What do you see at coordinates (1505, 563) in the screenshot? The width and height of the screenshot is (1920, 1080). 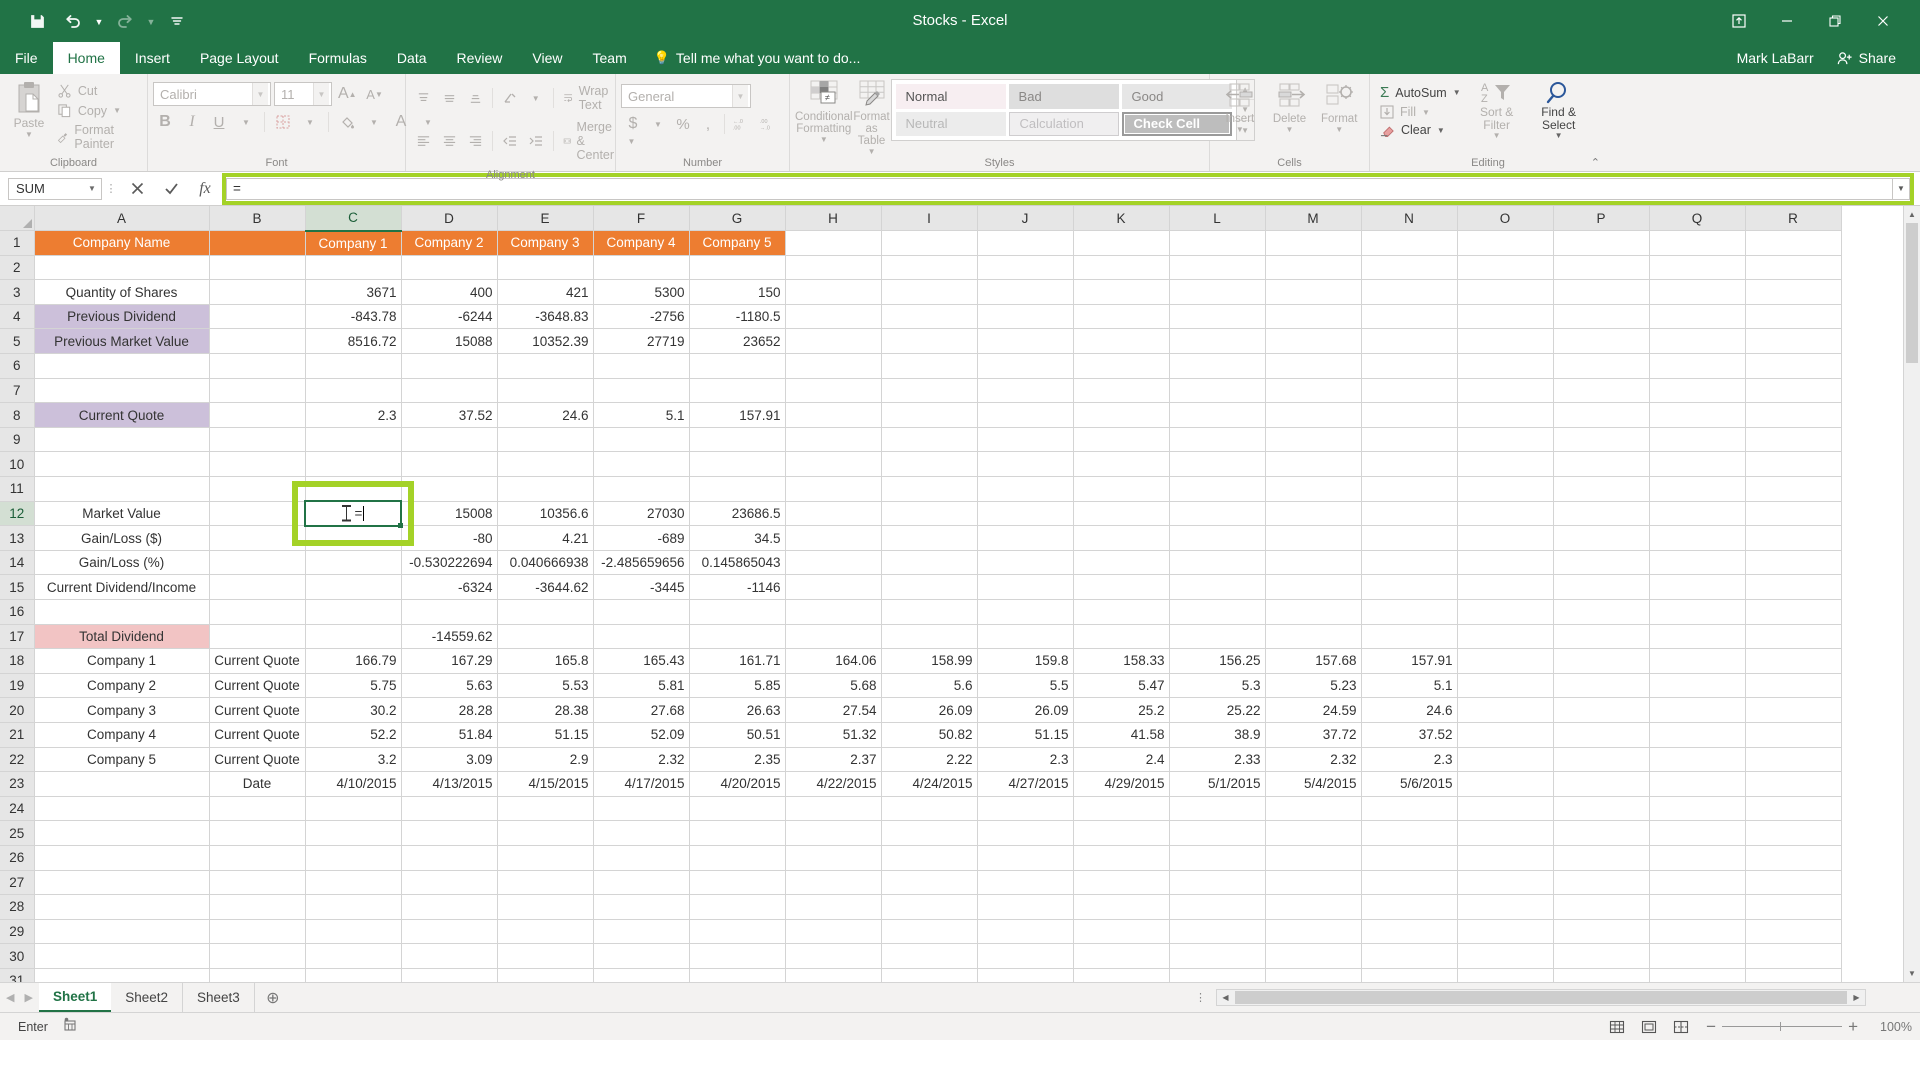 I see `cell-O14` at bounding box center [1505, 563].